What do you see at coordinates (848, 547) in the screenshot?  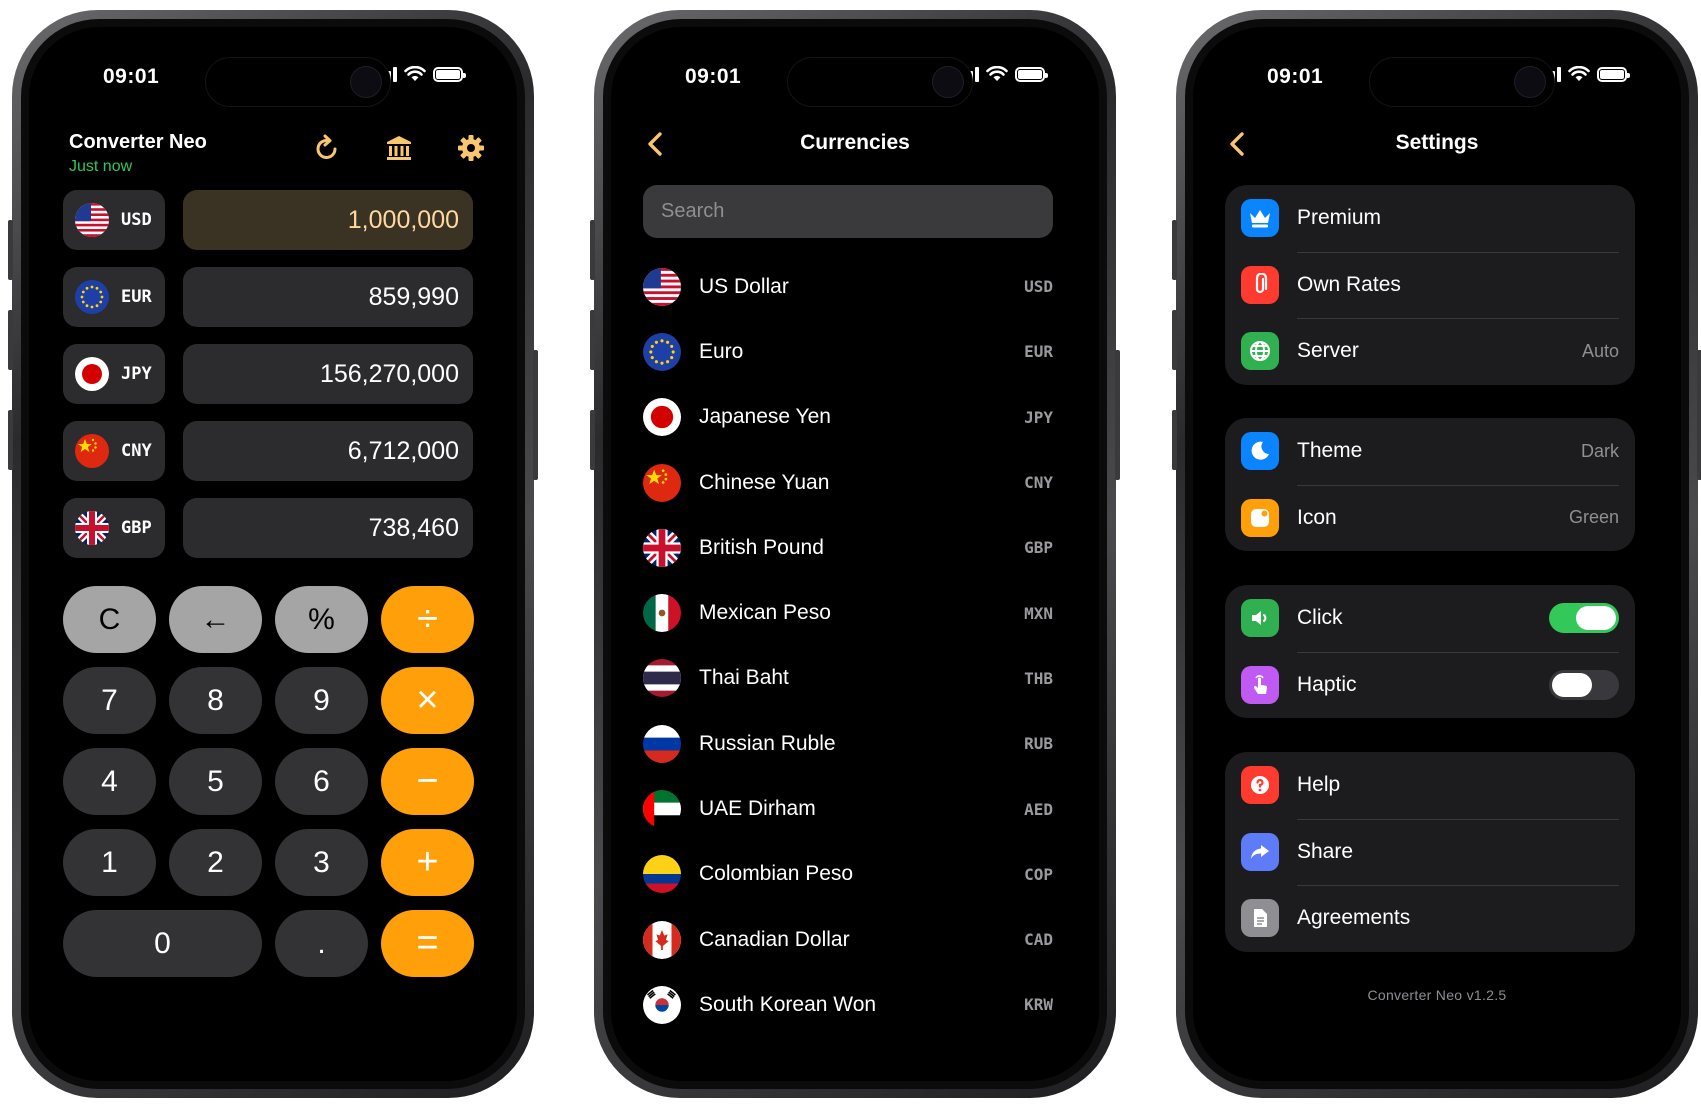 I see `list-item: British Pound GBP` at bounding box center [848, 547].